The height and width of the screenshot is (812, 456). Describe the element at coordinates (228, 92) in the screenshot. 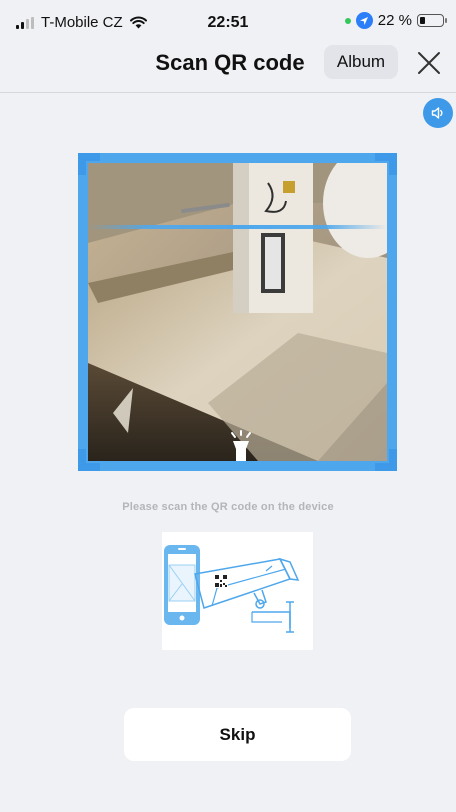

I see `header-divider` at that location.